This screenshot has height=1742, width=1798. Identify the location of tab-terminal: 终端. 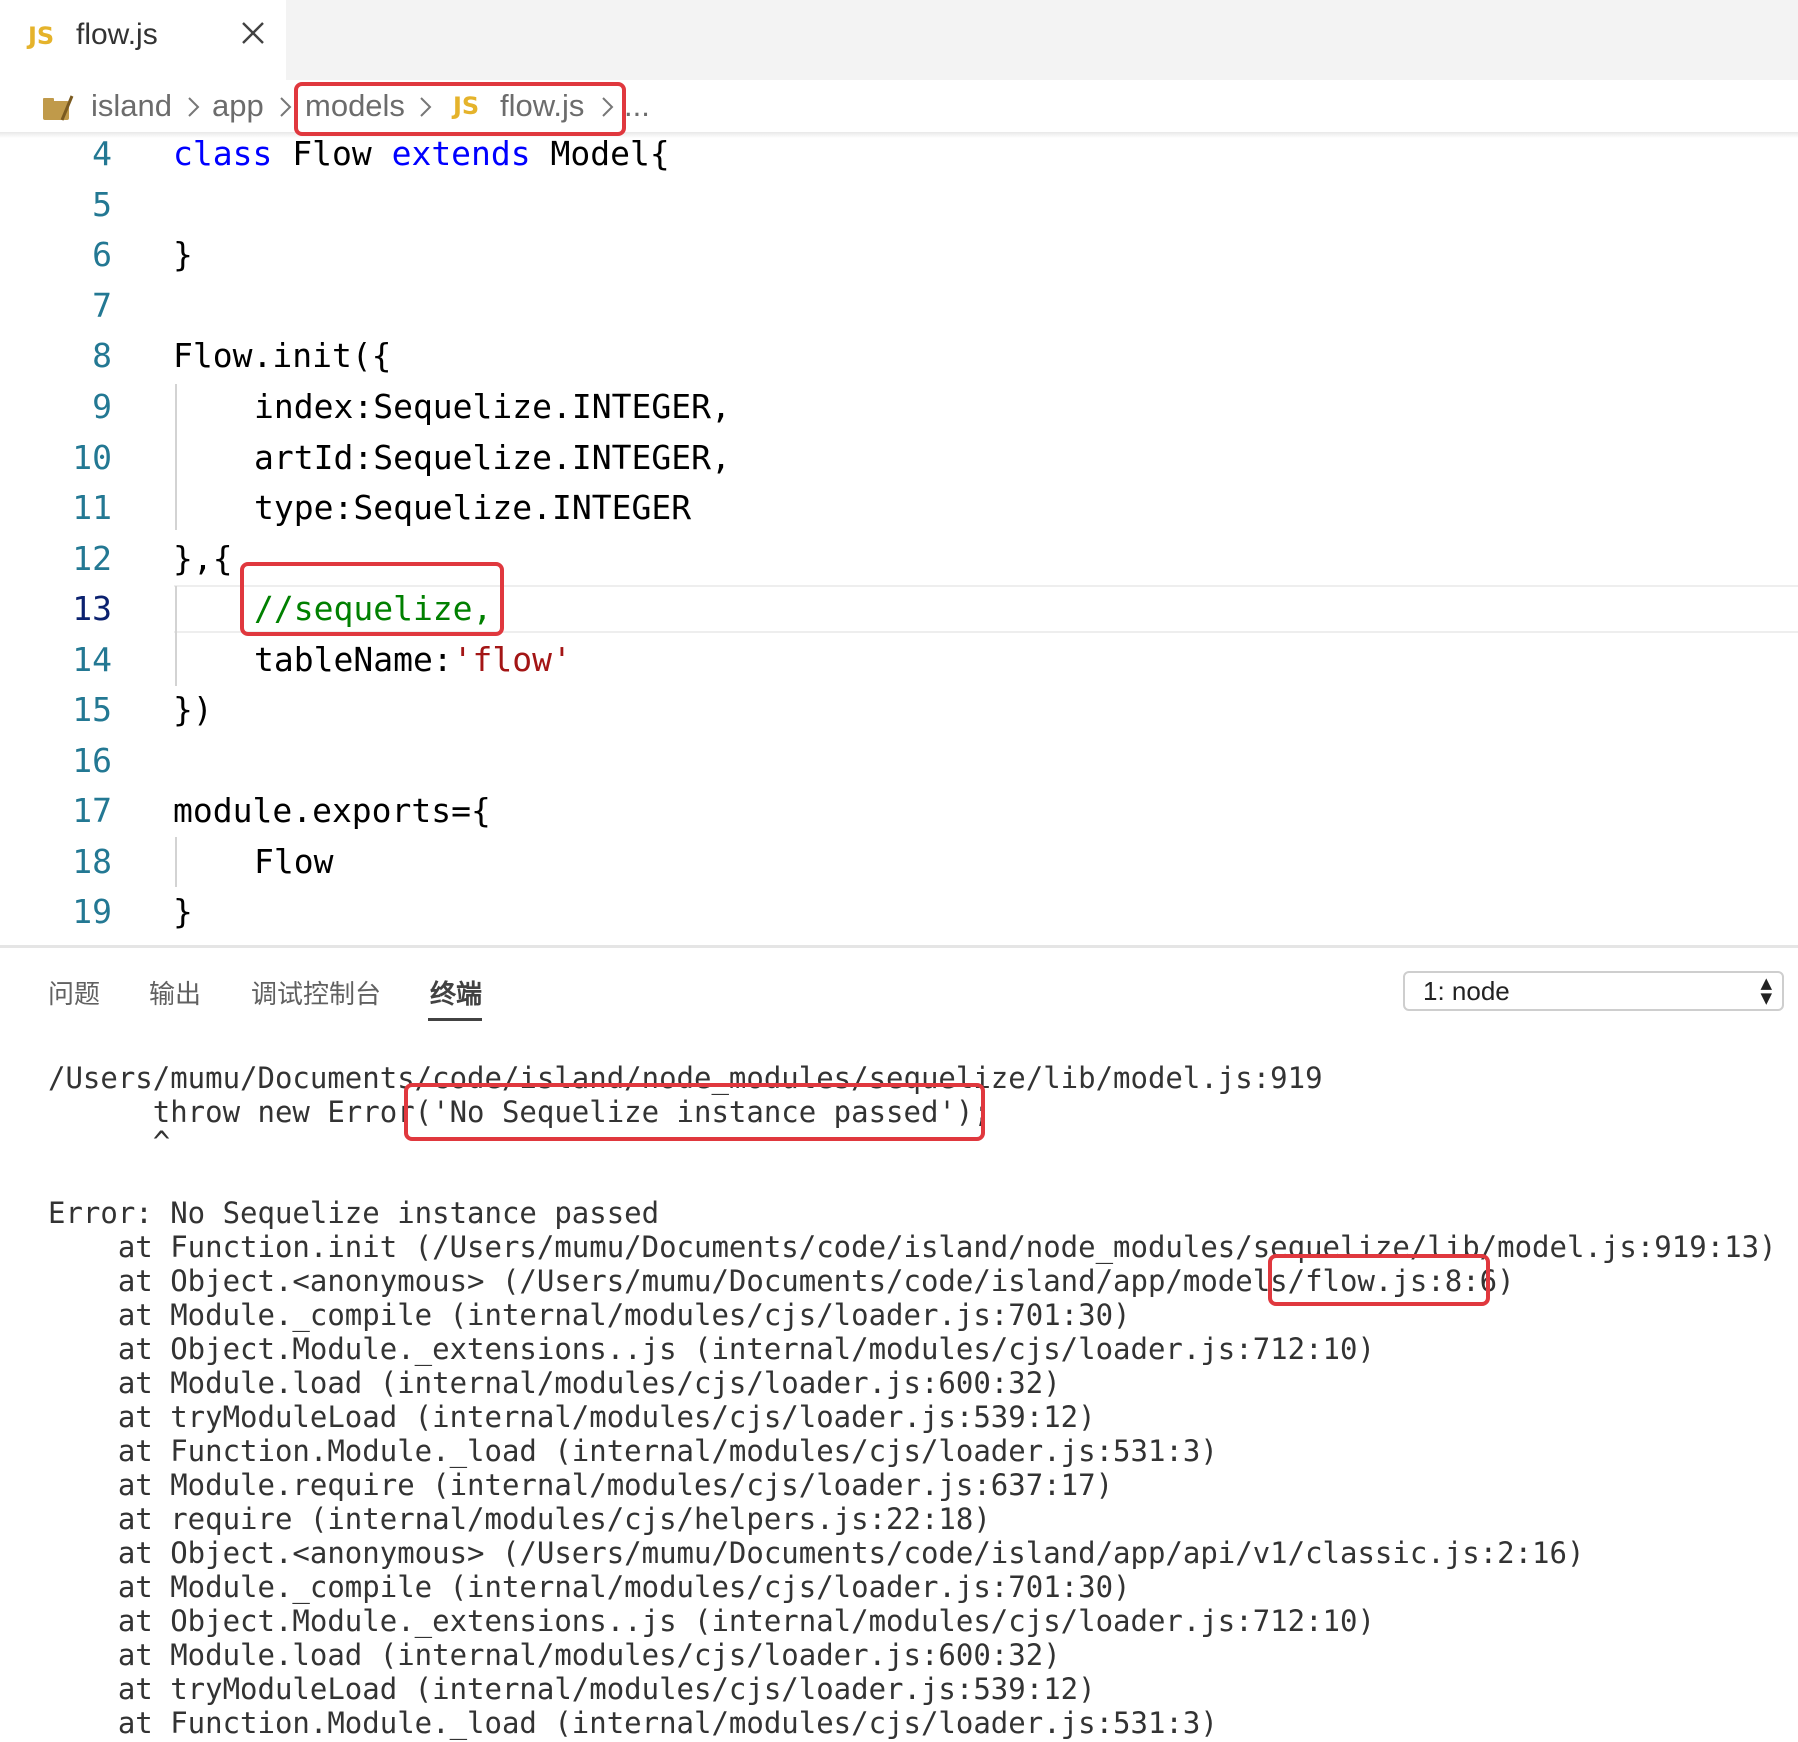
(456, 992).